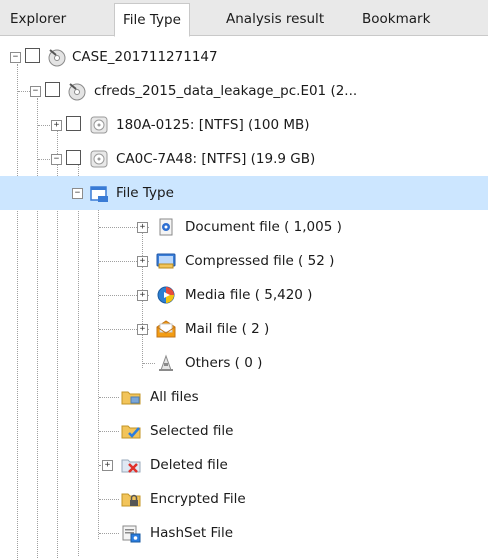 The height and width of the screenshot is (560, 488). Describe the element at coordinates (131, 534) in the screenshot. I see `hashset-file-icon` at that location.